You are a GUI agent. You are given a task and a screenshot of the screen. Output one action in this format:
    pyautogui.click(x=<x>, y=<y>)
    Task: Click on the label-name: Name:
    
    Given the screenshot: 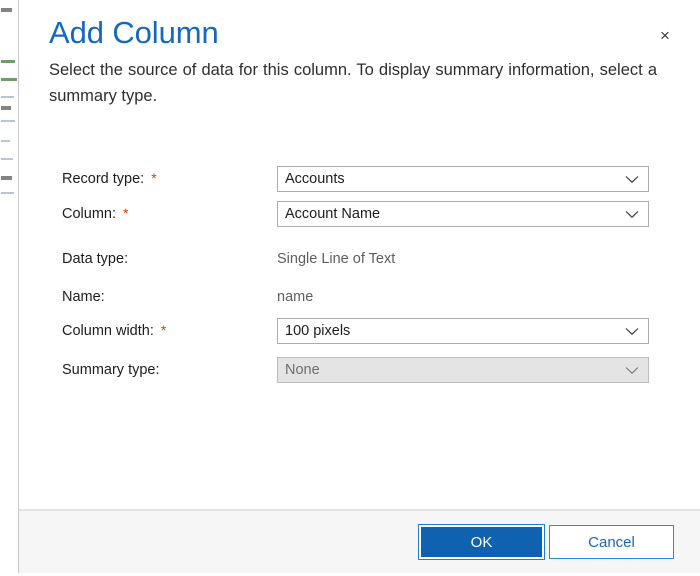 What is the action you would take?
    pyautogui.click(x=83, y=297)
    